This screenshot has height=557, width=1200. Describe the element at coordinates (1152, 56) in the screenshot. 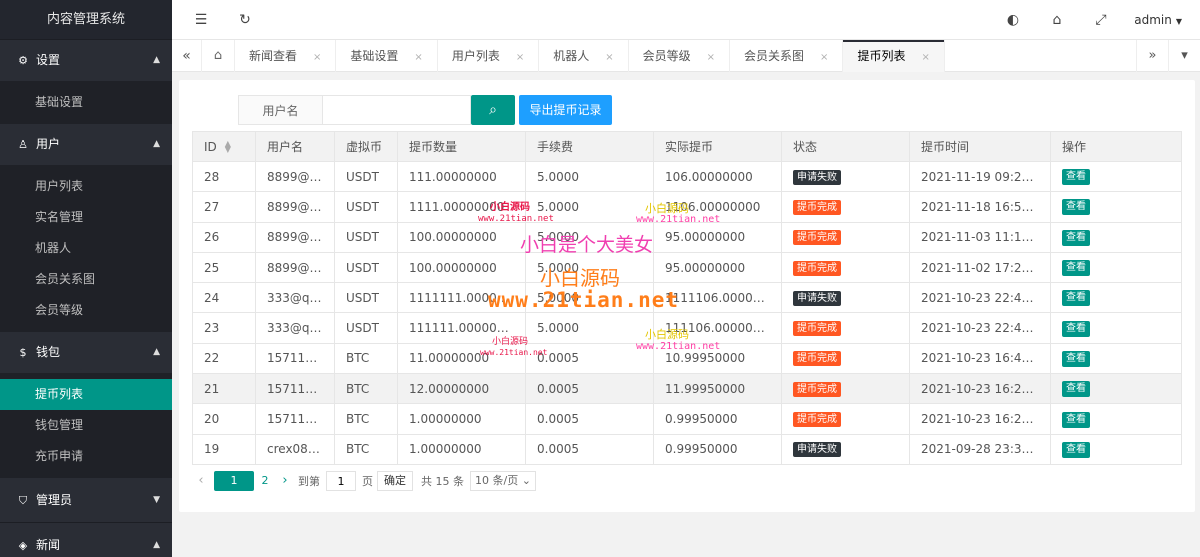

I see `tab-scroll-right-icon: »` at that location.